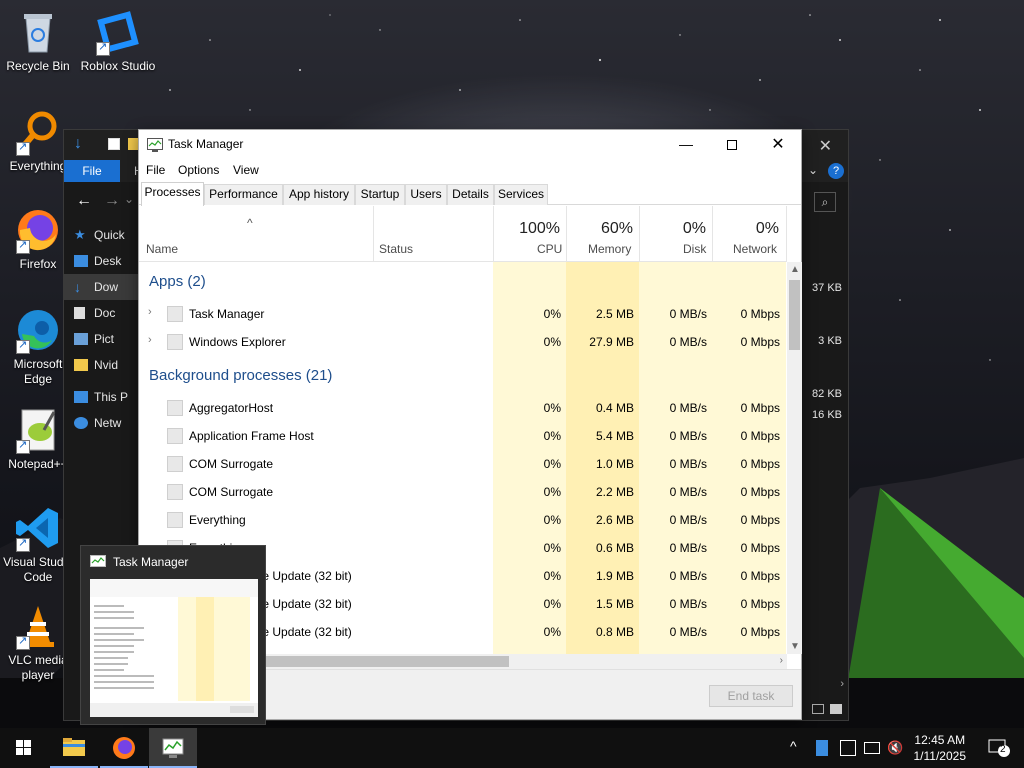 The height and width of the screenshot is (768, 1024). I want to click on group-background-processes: Background processes (21), so click(463, 375).